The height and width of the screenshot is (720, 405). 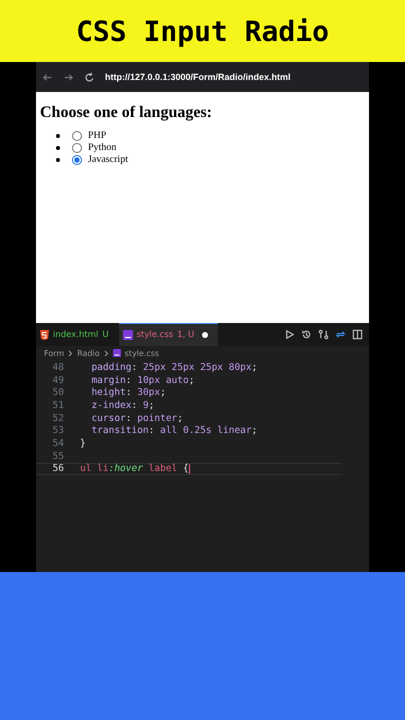 What do you see at coordinates (142, 380) in the screenshot?
I see `code-line: margin: 10px auto;` at bounding box center [142, 380].